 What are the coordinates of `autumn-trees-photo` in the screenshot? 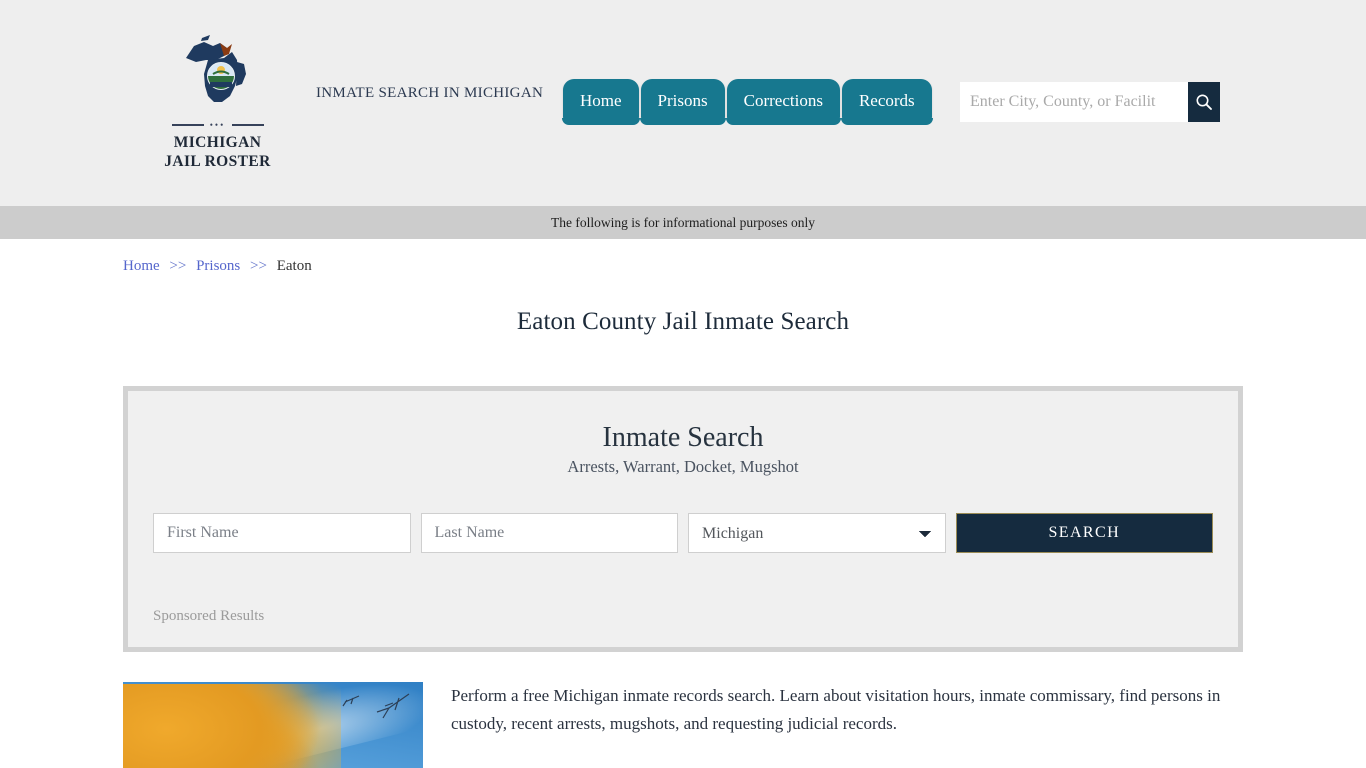 It's located at (273, 725).